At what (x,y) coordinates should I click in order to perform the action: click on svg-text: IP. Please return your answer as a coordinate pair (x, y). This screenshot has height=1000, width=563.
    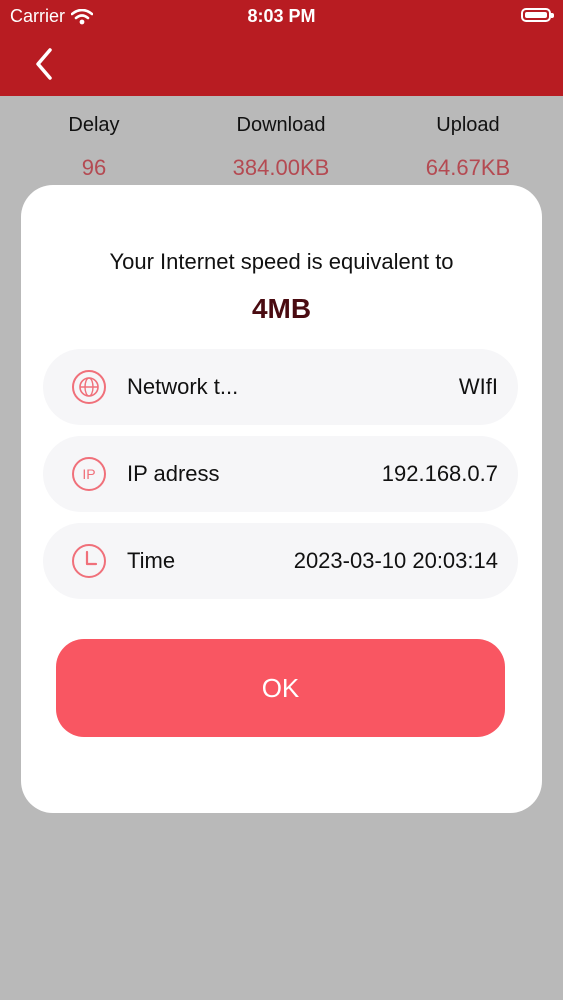
    Looking at the image, I should click on (88, 474).